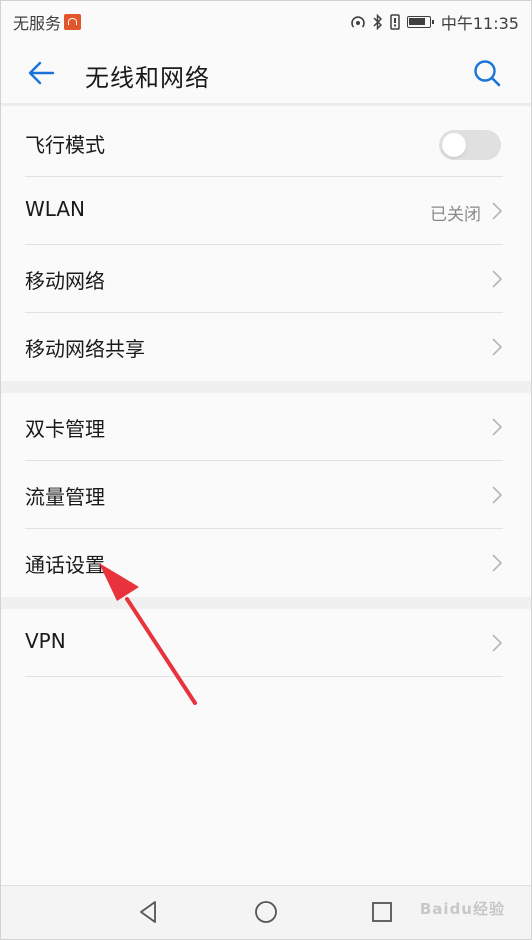  Describe the element at coordinates (266, 20) in the screenshot. I see `status-bar: 无服务 中午11:35` at that location.